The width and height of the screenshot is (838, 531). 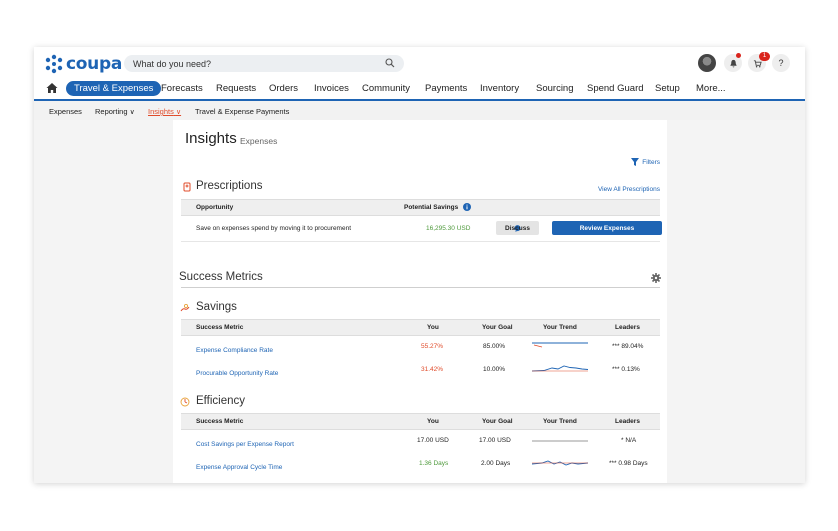 What do you see at coordinates (707, 63) in the screenshot?
I see `user-avatar` at bounding box center [707, 63].